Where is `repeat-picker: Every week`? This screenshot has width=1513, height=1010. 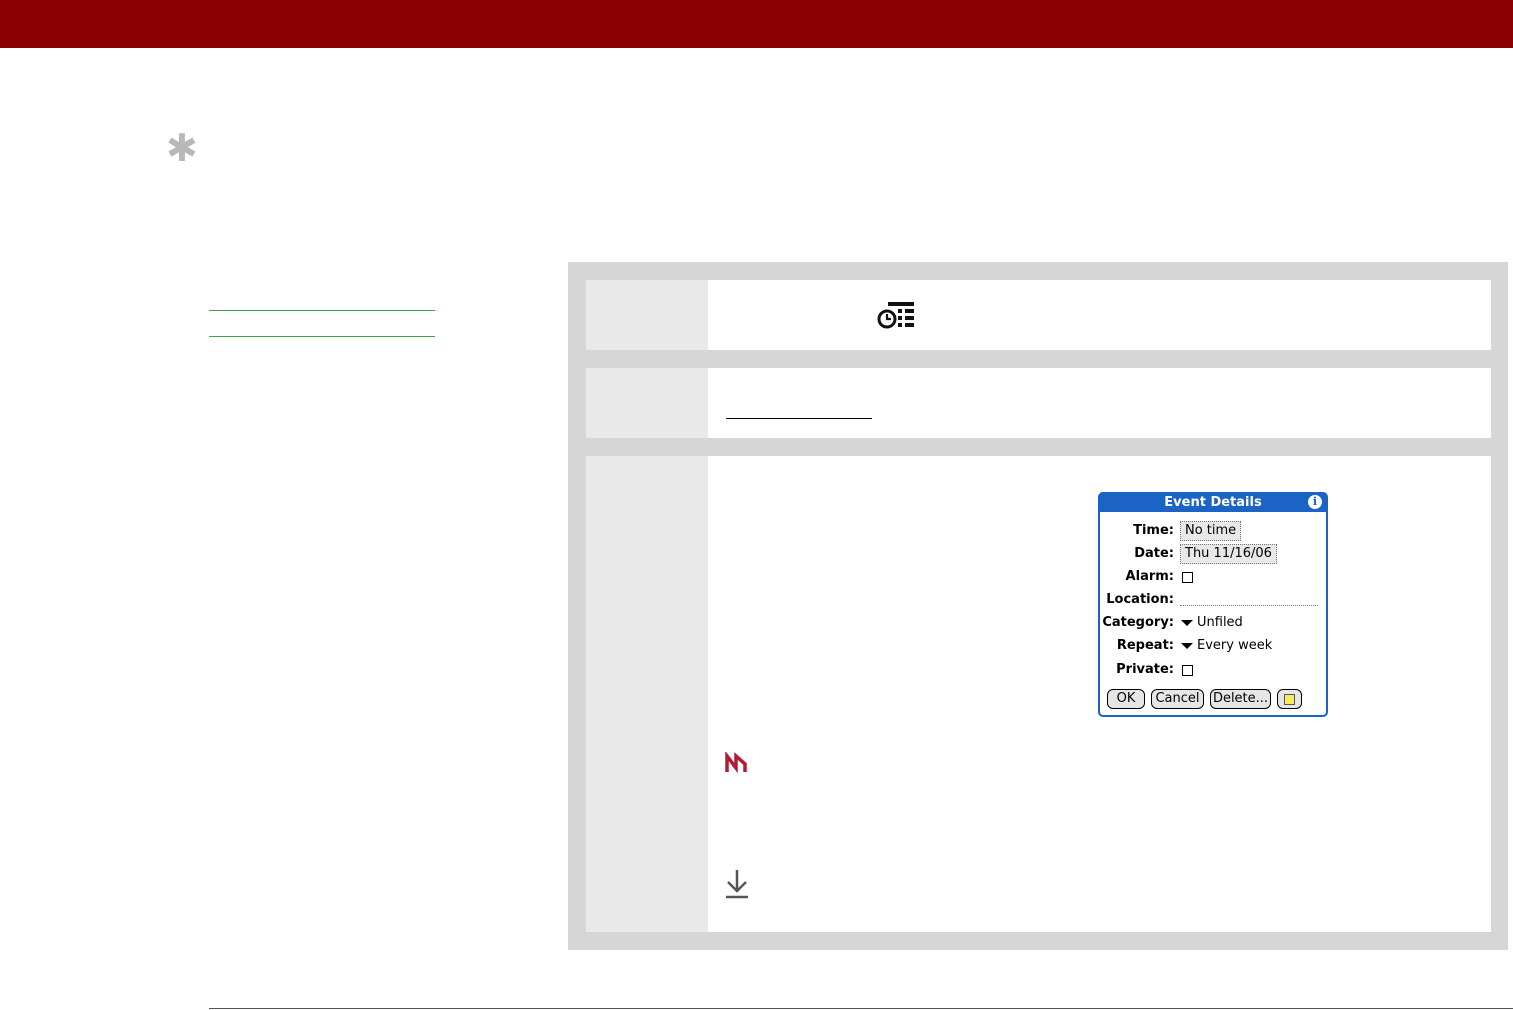
repeat-picker: Every week is located at coordinates (1234, 645).